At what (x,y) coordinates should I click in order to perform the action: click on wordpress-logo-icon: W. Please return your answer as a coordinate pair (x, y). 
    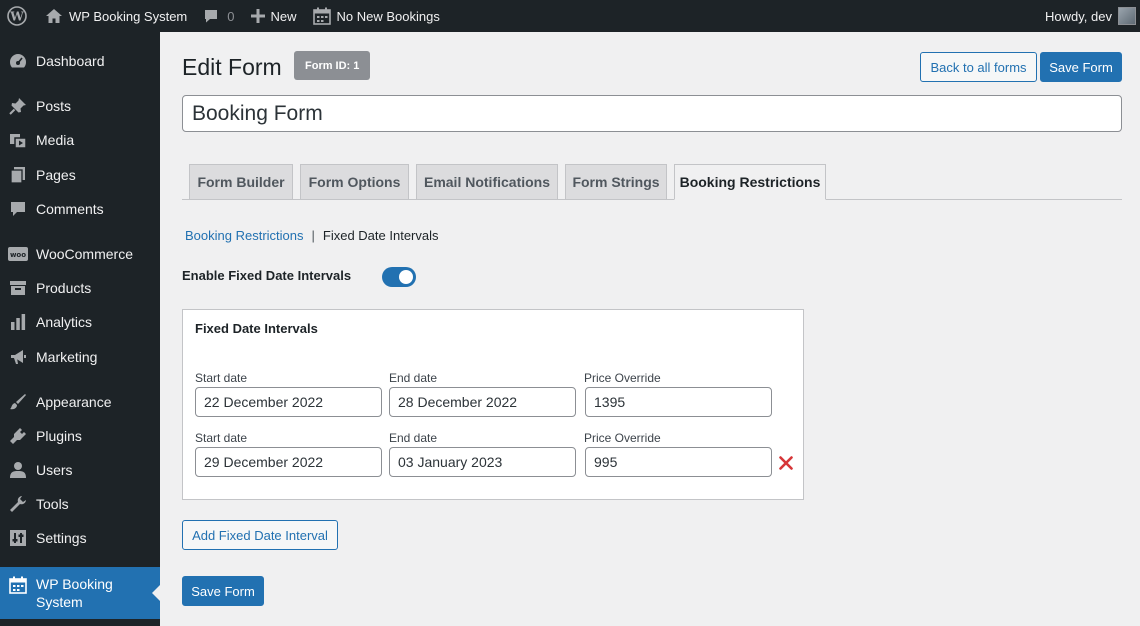
    Looking at the image, I should click on (18, 16).